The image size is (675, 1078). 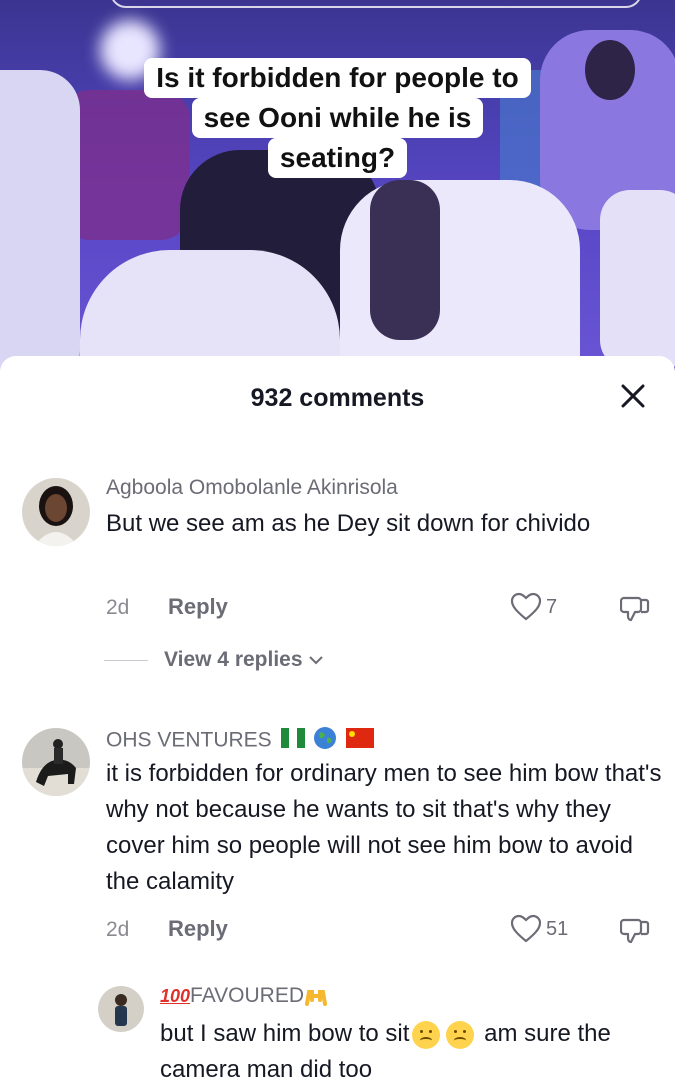 I want to click on like-button: 51, so click(x=539, y=929).